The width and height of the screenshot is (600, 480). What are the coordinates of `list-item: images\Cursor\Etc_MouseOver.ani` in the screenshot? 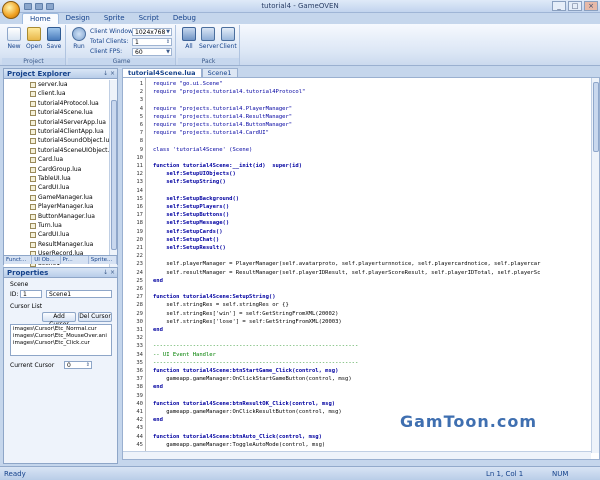 It's located at (60, 336).